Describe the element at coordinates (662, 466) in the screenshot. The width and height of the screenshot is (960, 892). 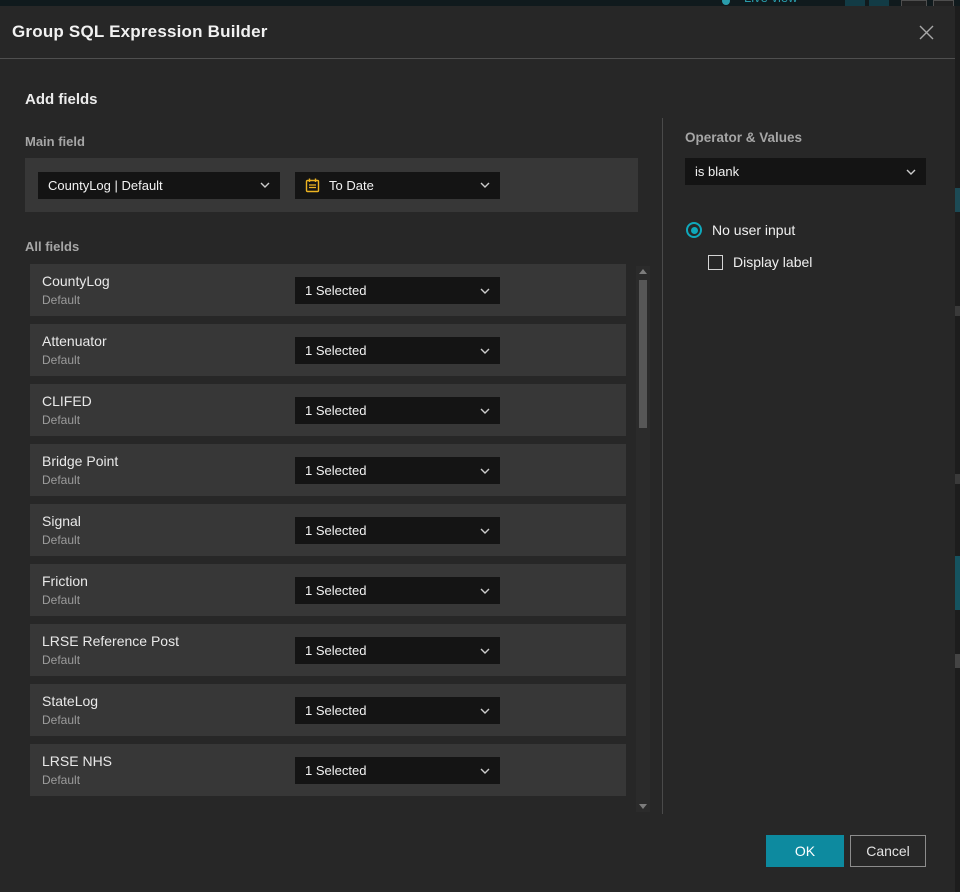
I see `panel-divider` at that location.